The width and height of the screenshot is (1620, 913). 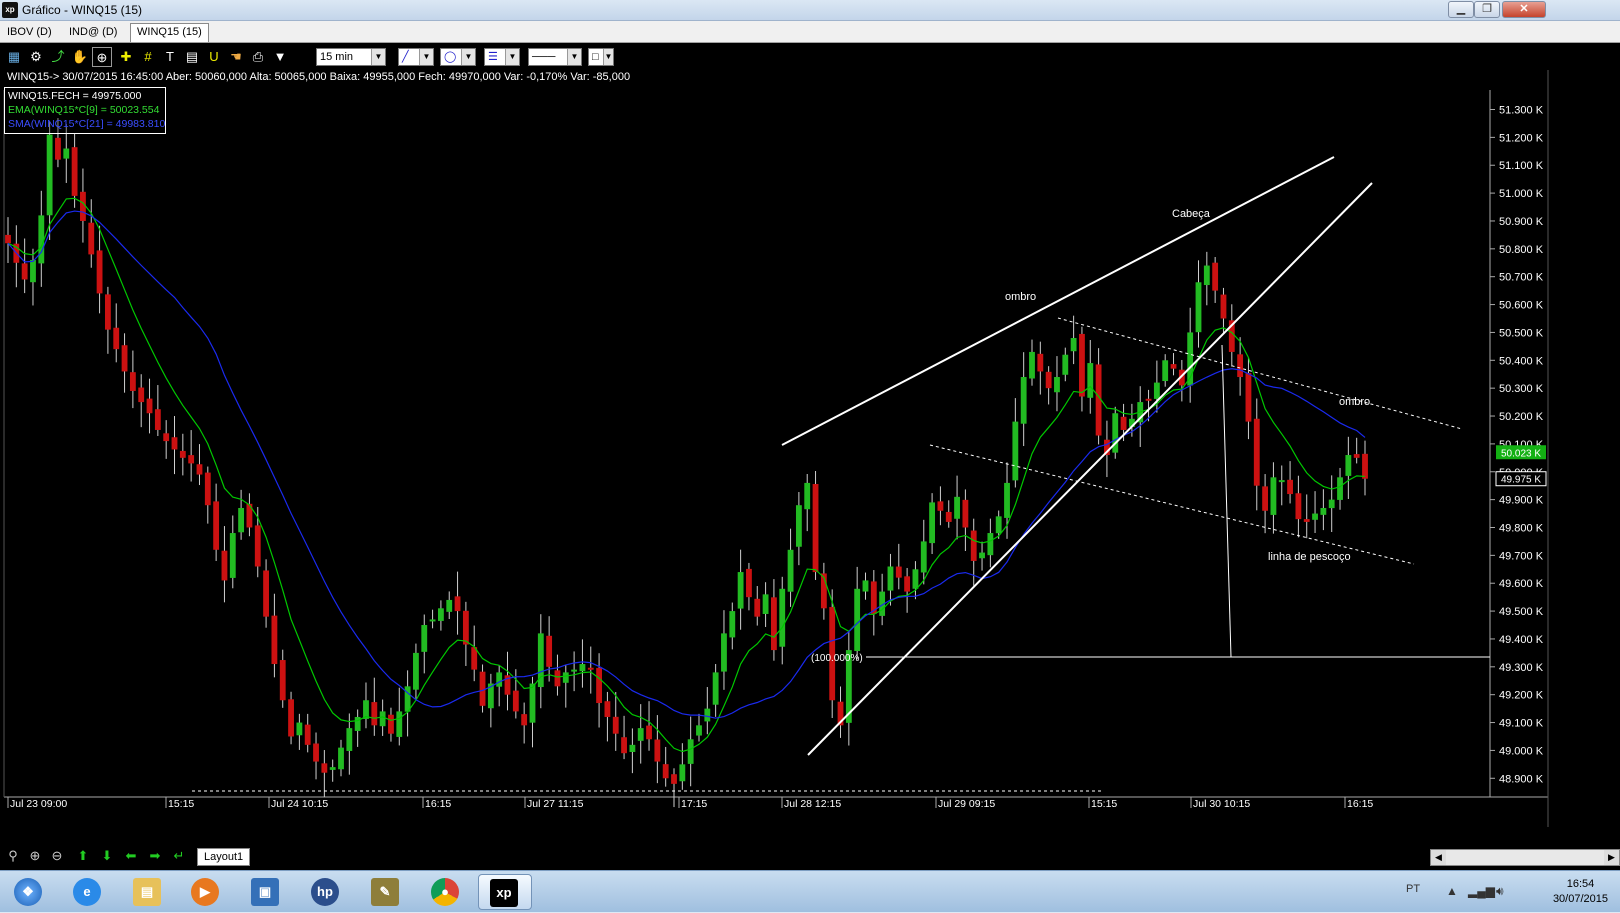 I want to click on x-tick-label: Jul 28 12:15, so click(x=812, y=804).